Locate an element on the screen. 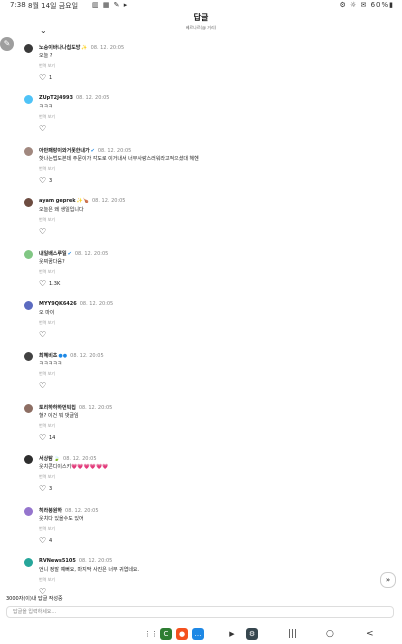 Image resolution: width=402 pixels, height=644 pixels. comment-text: ㅋㅋㅋㅋㅋ is located at coordinates (51, 364).